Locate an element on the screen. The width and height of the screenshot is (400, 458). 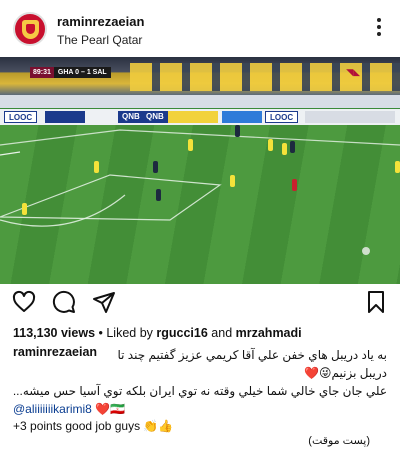
action-bar is located at coordinates (200, 304).